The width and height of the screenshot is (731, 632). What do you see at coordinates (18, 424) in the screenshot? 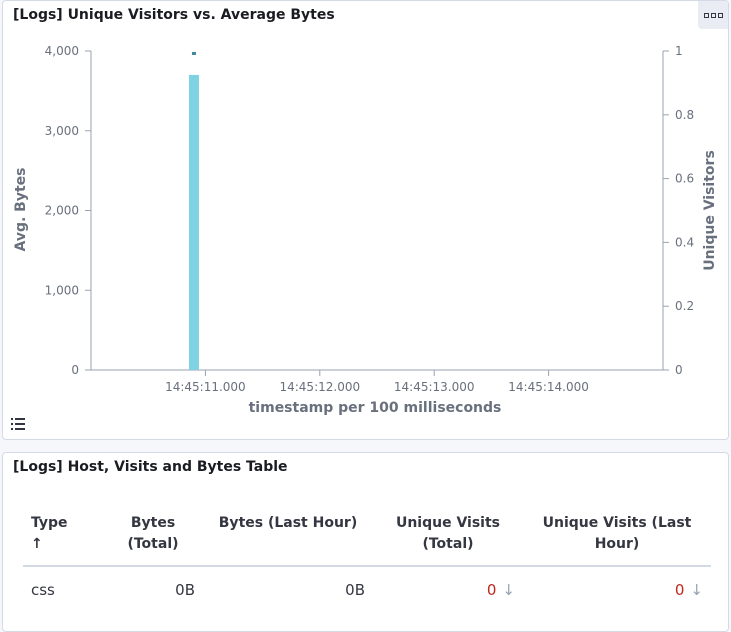
I see `legend-toggle-icon` at bounding box center [18, 424].